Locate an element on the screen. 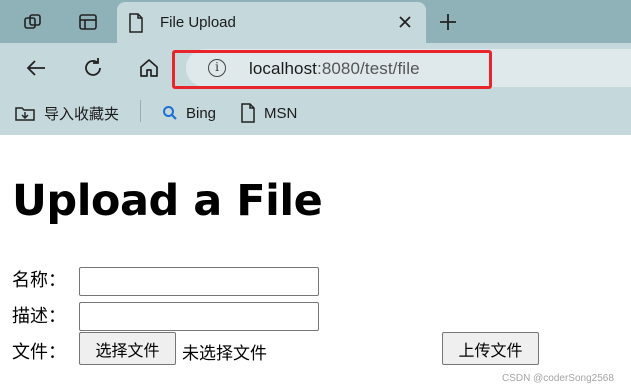 This screenshot has height=391, width=631. back-icon is located at coordinates (36, 68).